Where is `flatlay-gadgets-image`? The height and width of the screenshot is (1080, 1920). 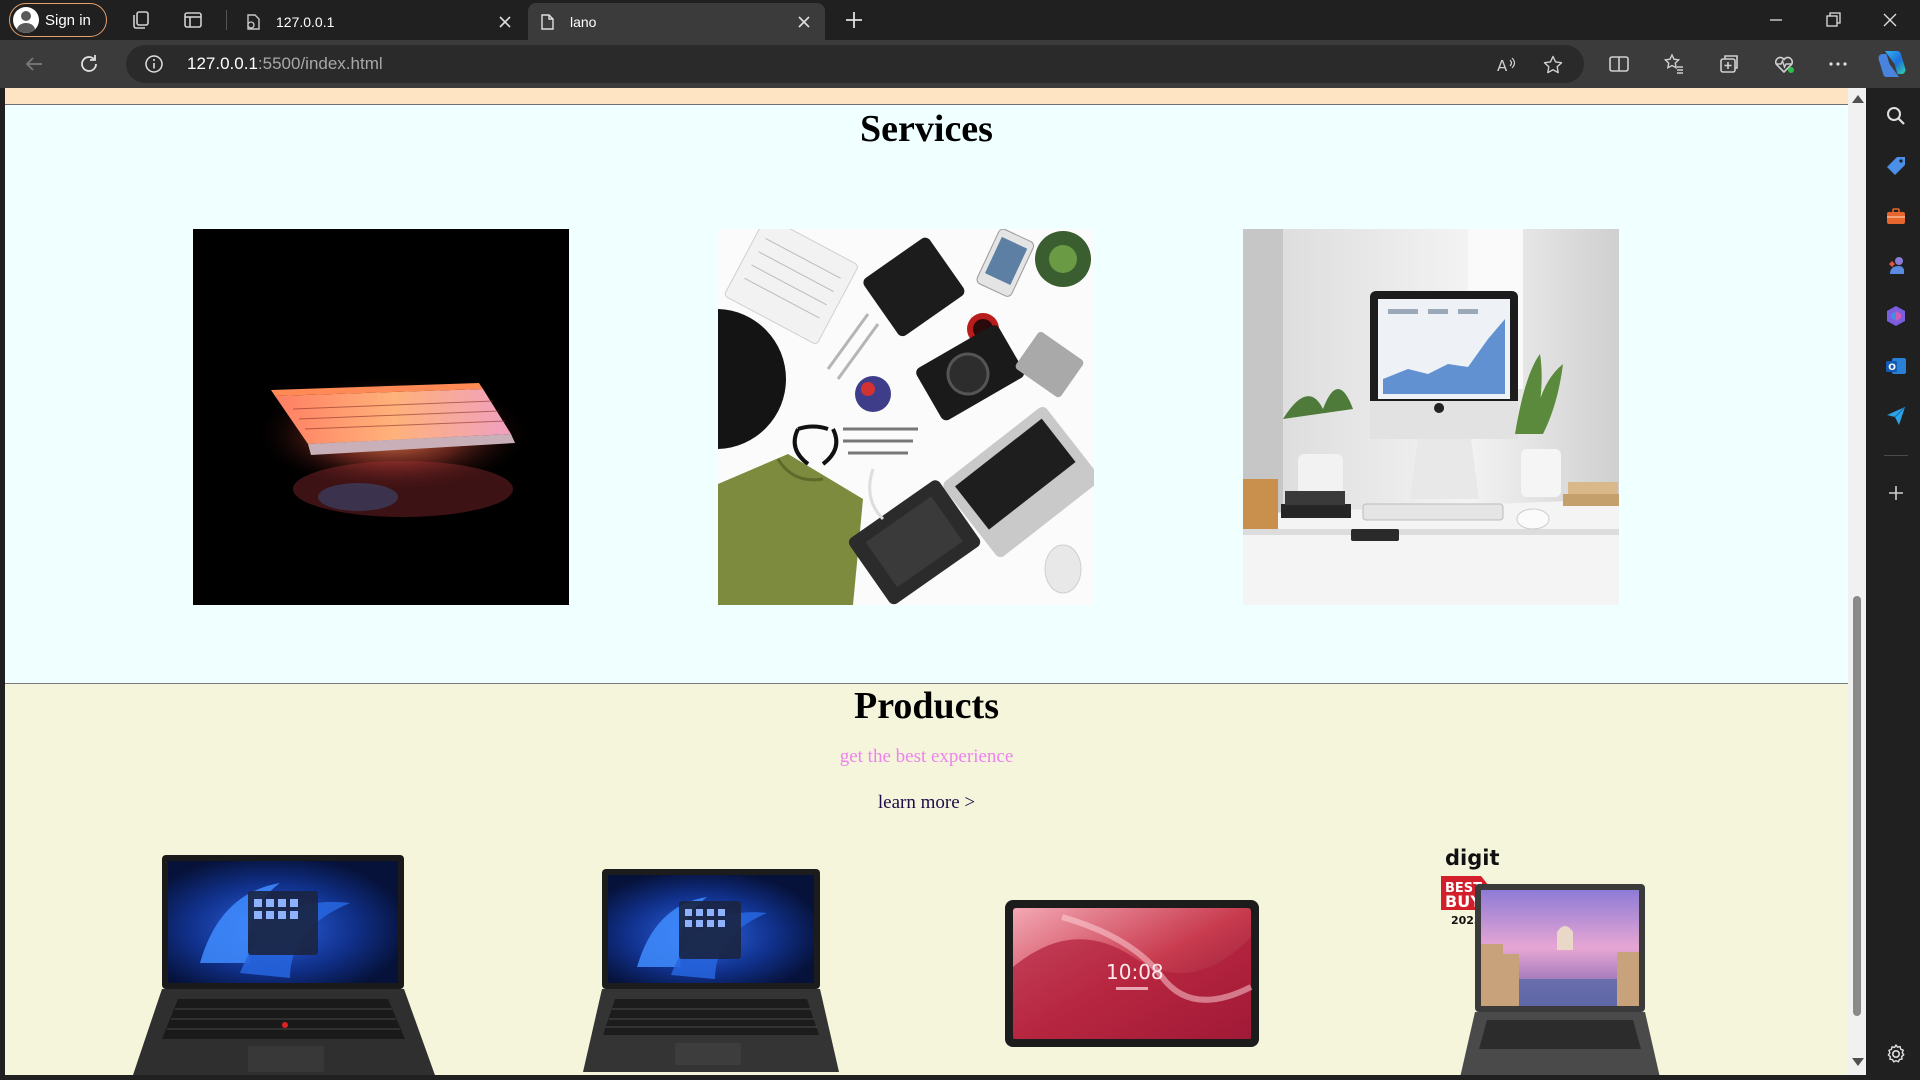 flatlay-gadgets-image is located at coordinates (906, 417).